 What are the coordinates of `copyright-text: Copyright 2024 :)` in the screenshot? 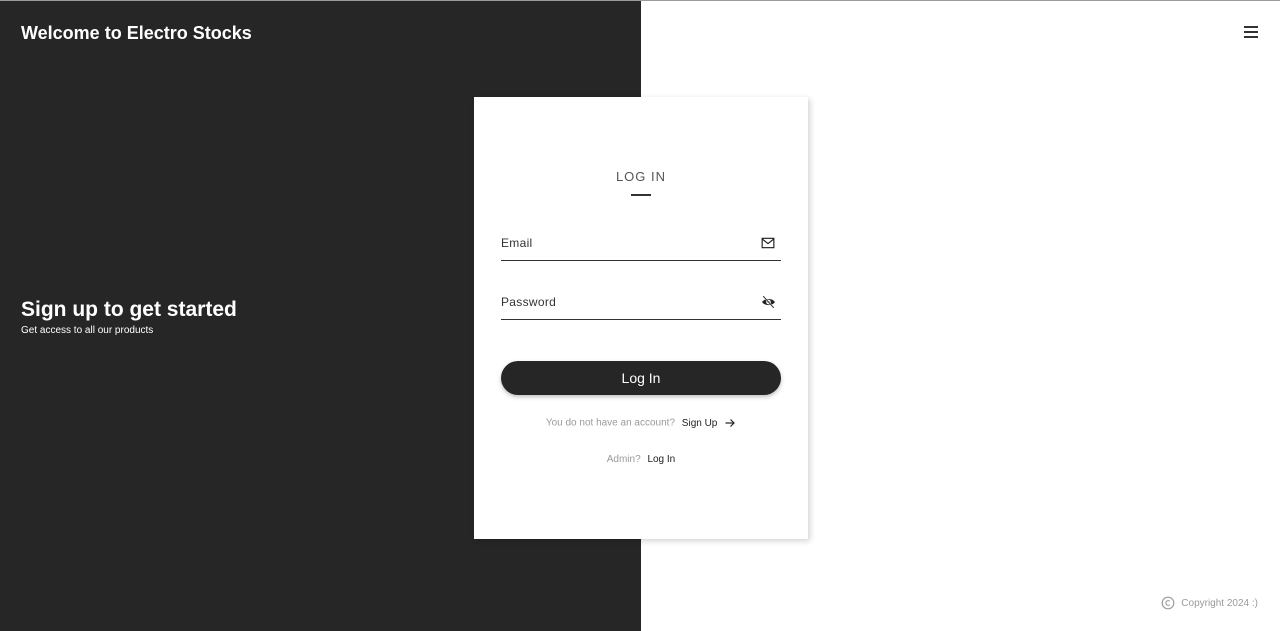 It's located at (1219, 603).